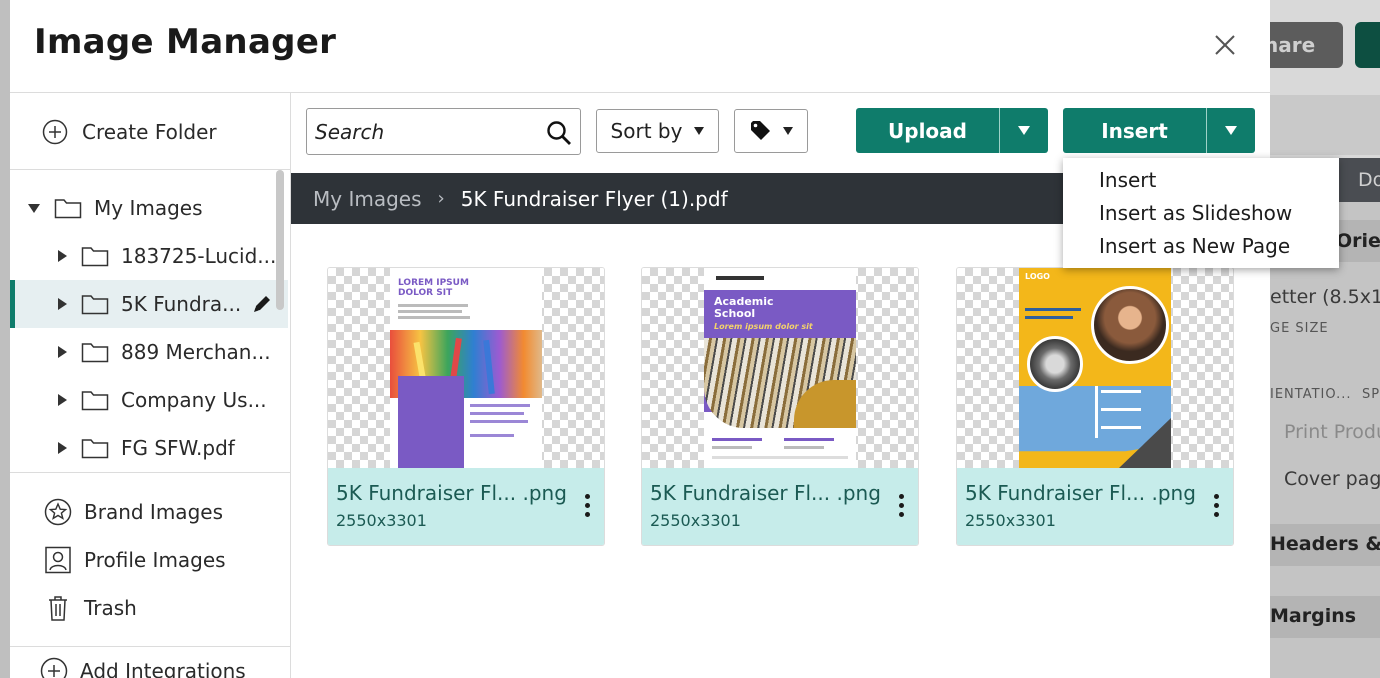 The height and width of the screenshot is (678, 1380). Describe the element at coordinates (58, 512) in the screenshot. I see `star-badge-icon` at that location.